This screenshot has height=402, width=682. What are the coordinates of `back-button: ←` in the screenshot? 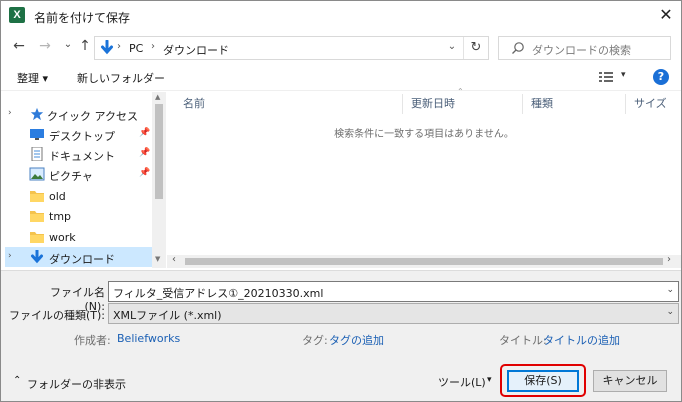 It's located at (19, 46).